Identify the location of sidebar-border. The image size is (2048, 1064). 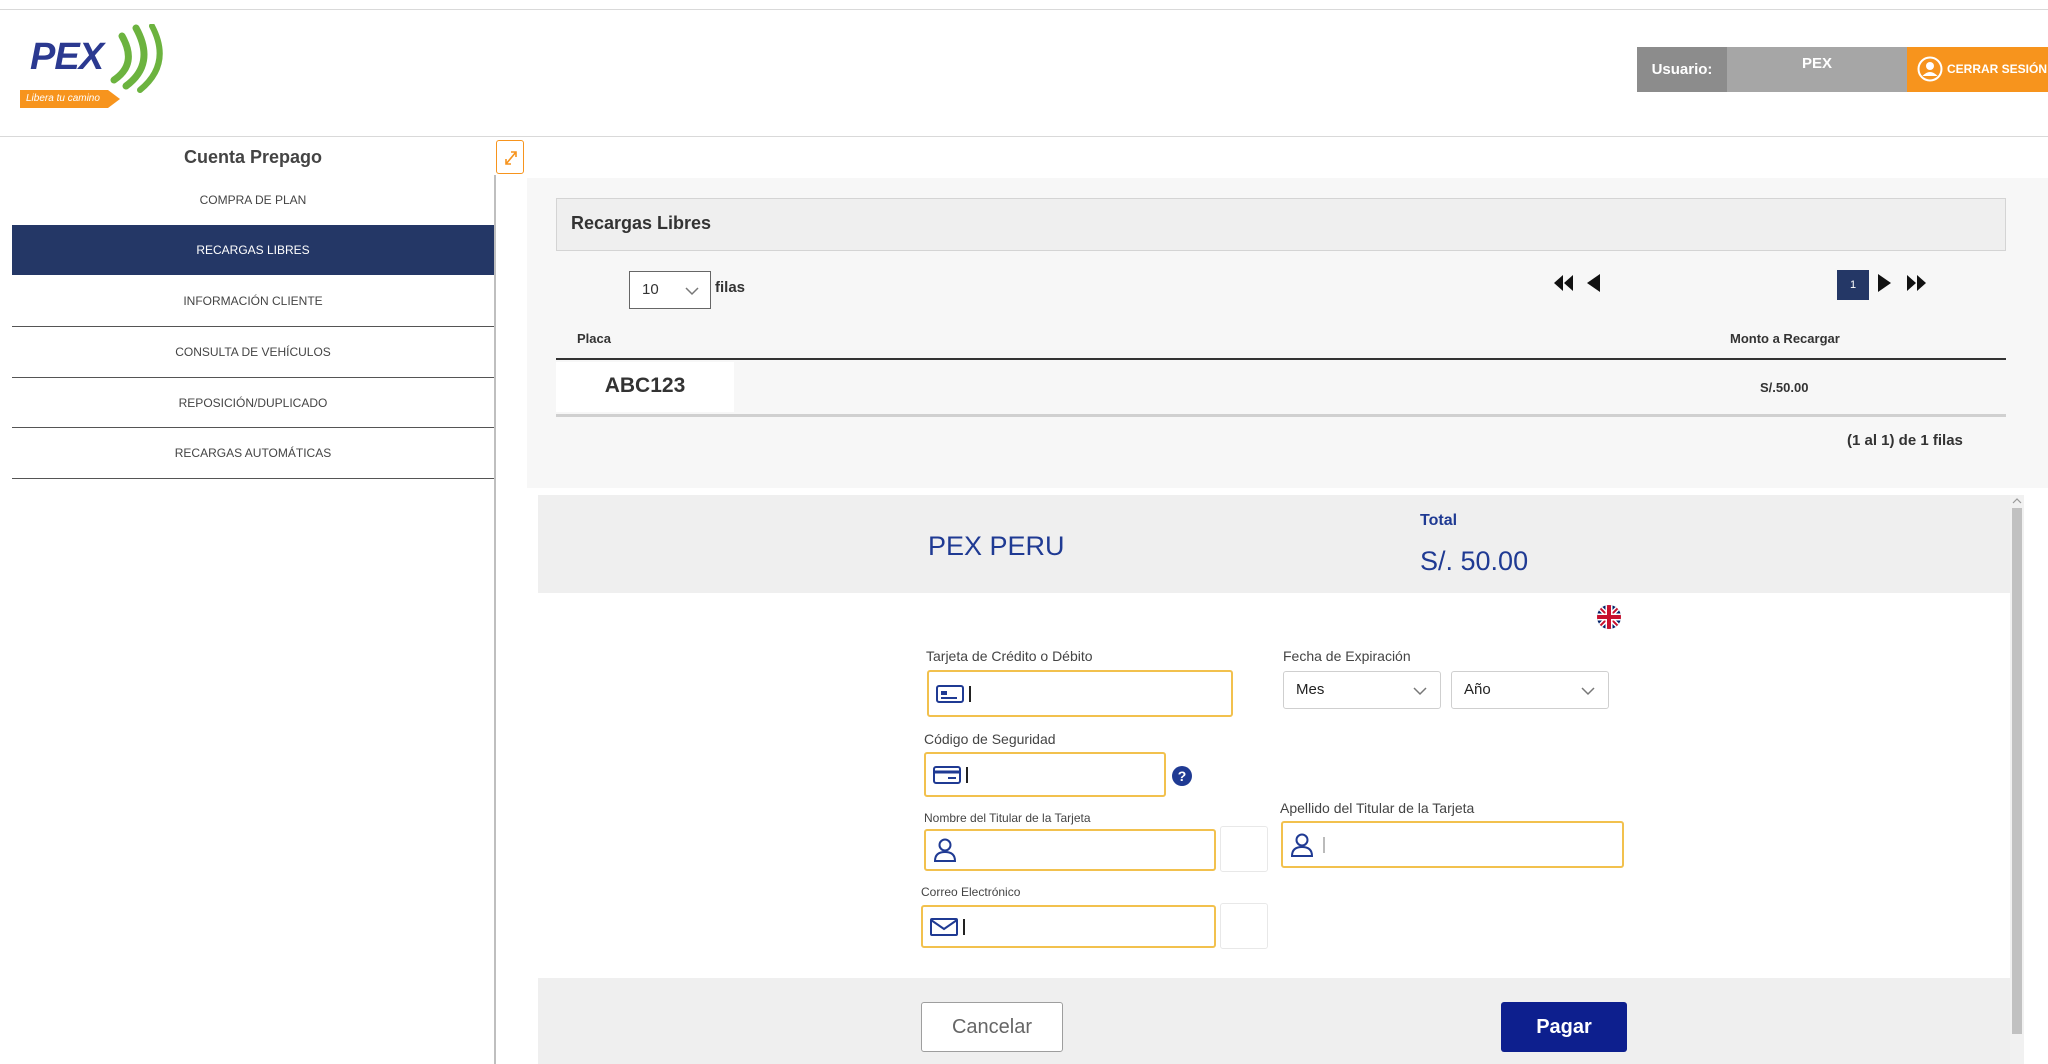
(495, 619).